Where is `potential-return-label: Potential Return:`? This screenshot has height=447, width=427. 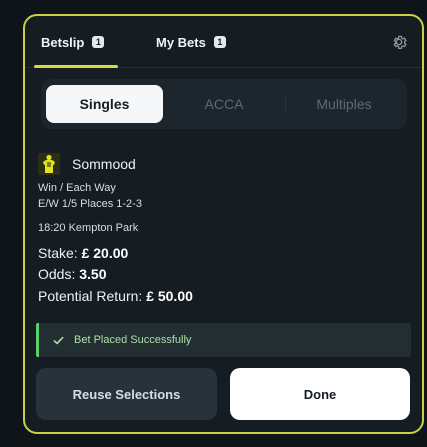
potential-return-label: Potential Return: is located at coordinates (90, 296).